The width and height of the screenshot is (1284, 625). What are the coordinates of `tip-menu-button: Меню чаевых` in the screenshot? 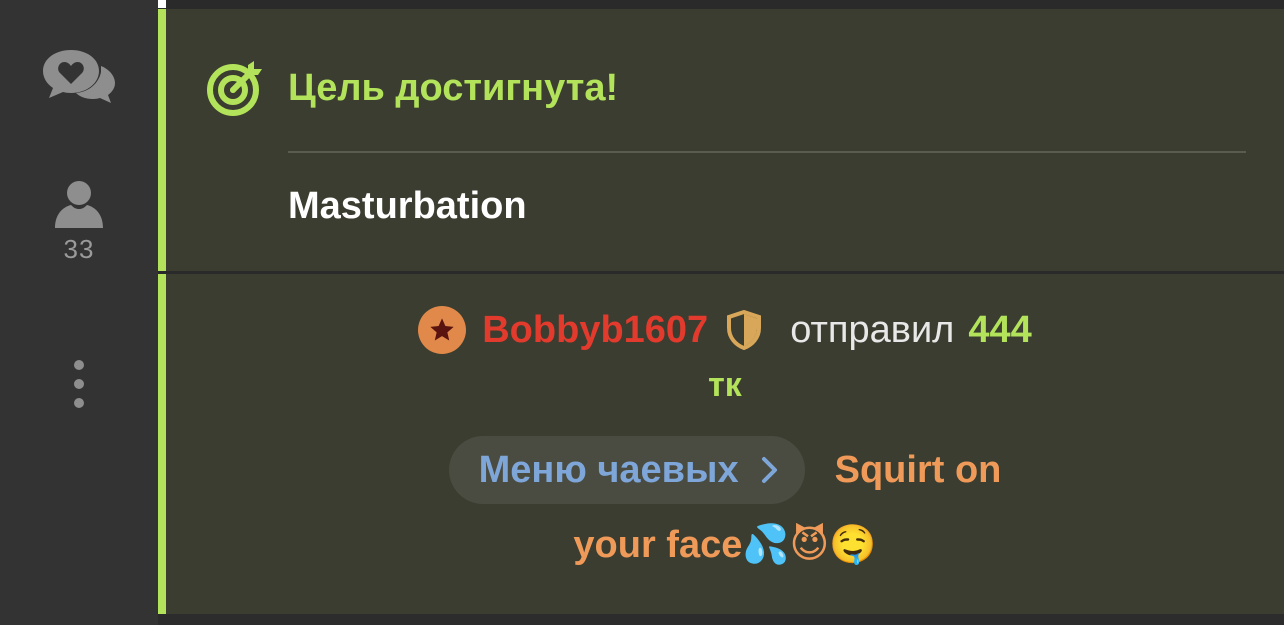 It's located at (626, 470).